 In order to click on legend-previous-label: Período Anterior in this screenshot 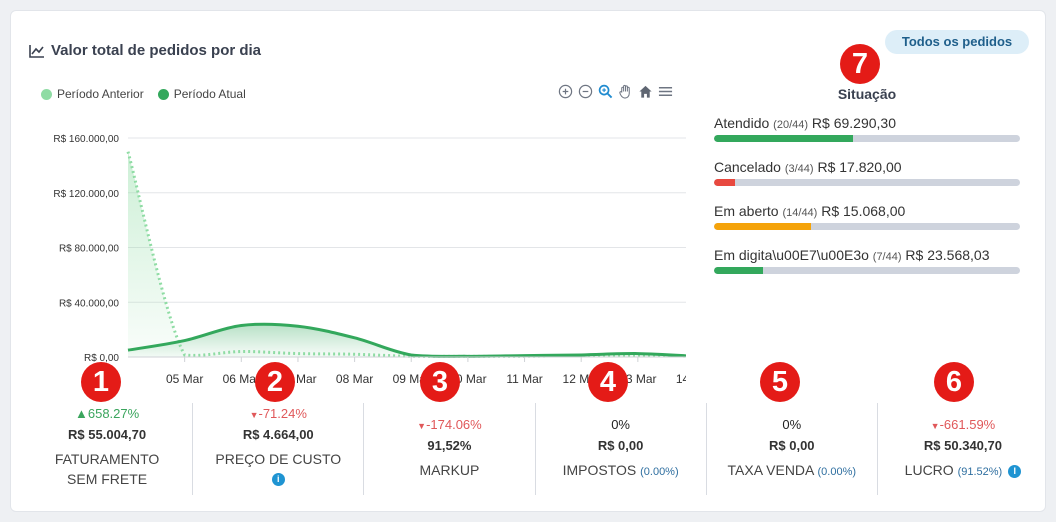, I will do `click(100, 94)`.